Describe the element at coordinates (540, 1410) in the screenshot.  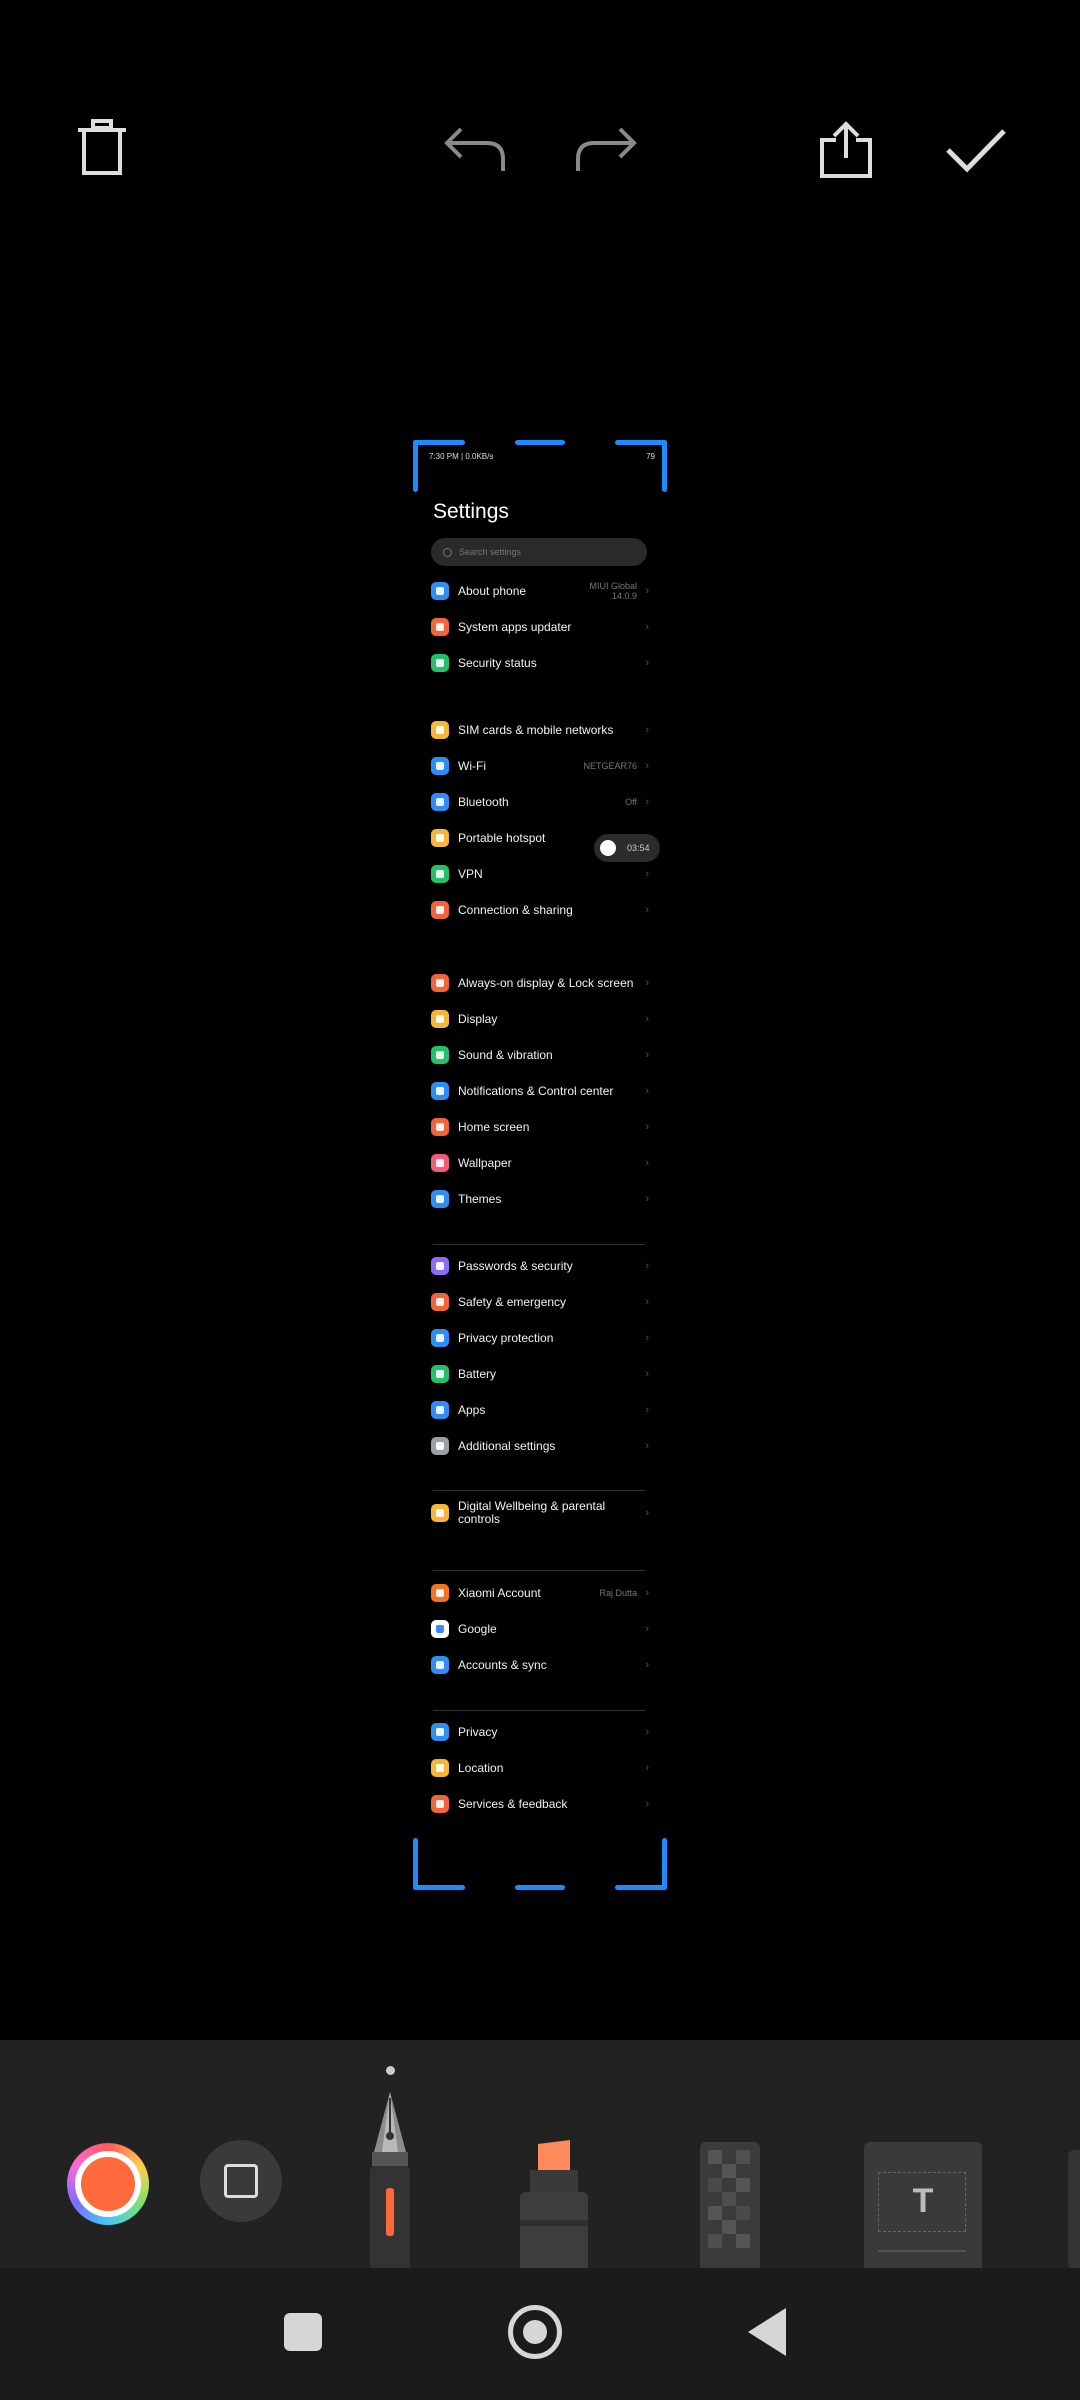
I see `settings-row: Apps ›` at that location.